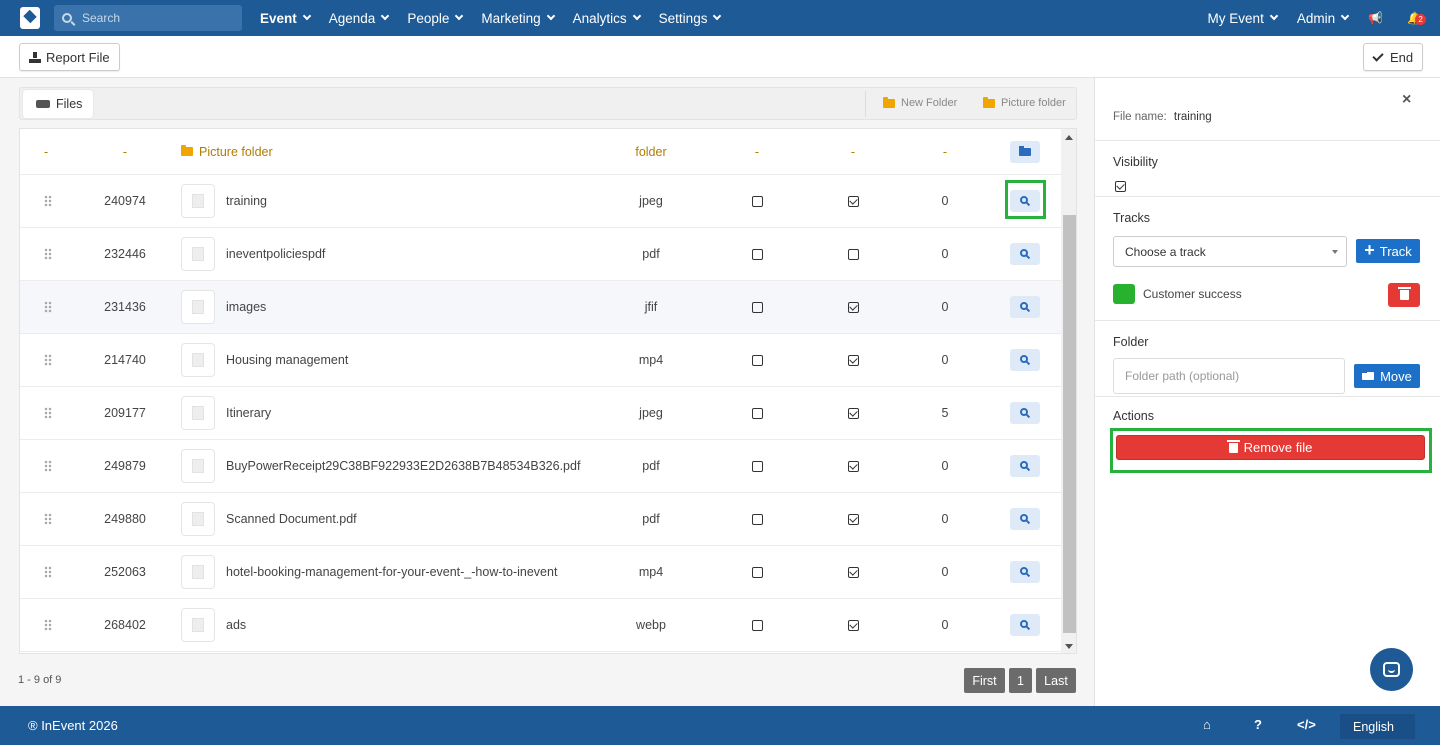  What do you see at coordinates (1207, 724) in the screenshot?
I see `home-icon: ⌂` at bounding box center [1207, 724].